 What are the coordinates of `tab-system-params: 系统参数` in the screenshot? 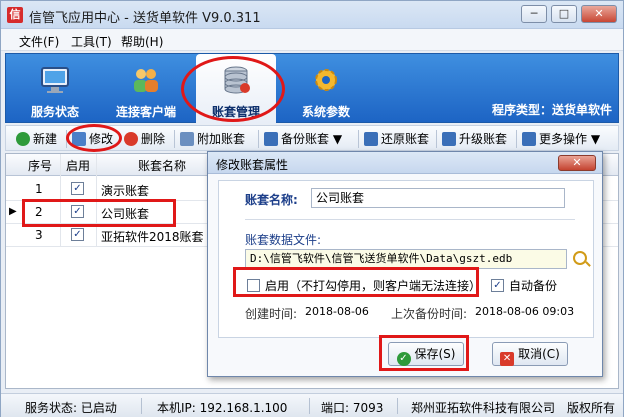 It's located at (326, 89).